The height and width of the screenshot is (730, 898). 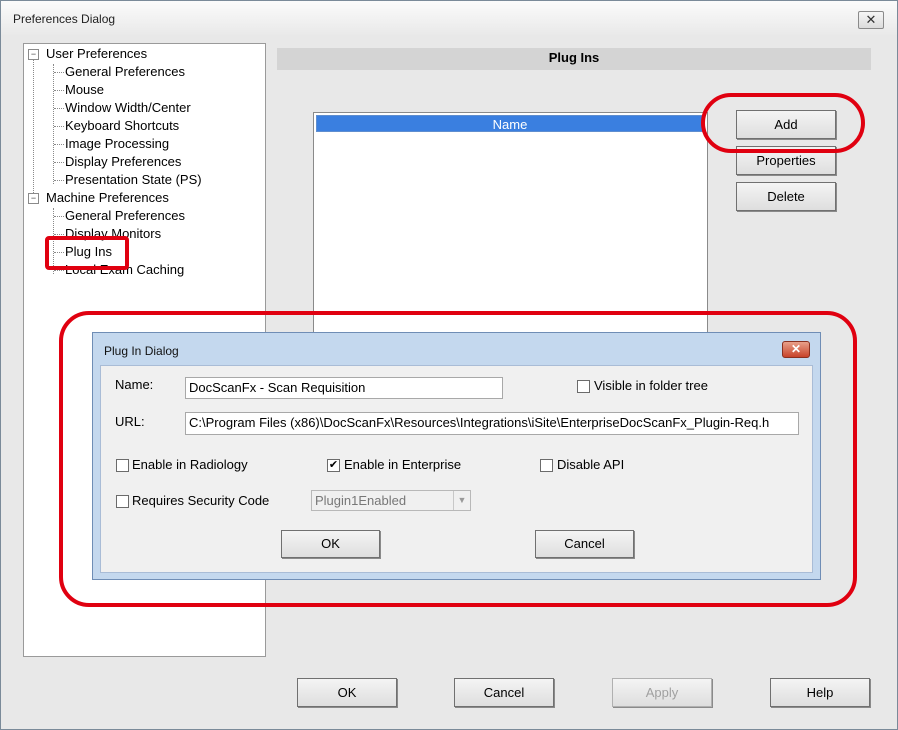 I want to click on ok-button: OK, so click(x=347, y=692).